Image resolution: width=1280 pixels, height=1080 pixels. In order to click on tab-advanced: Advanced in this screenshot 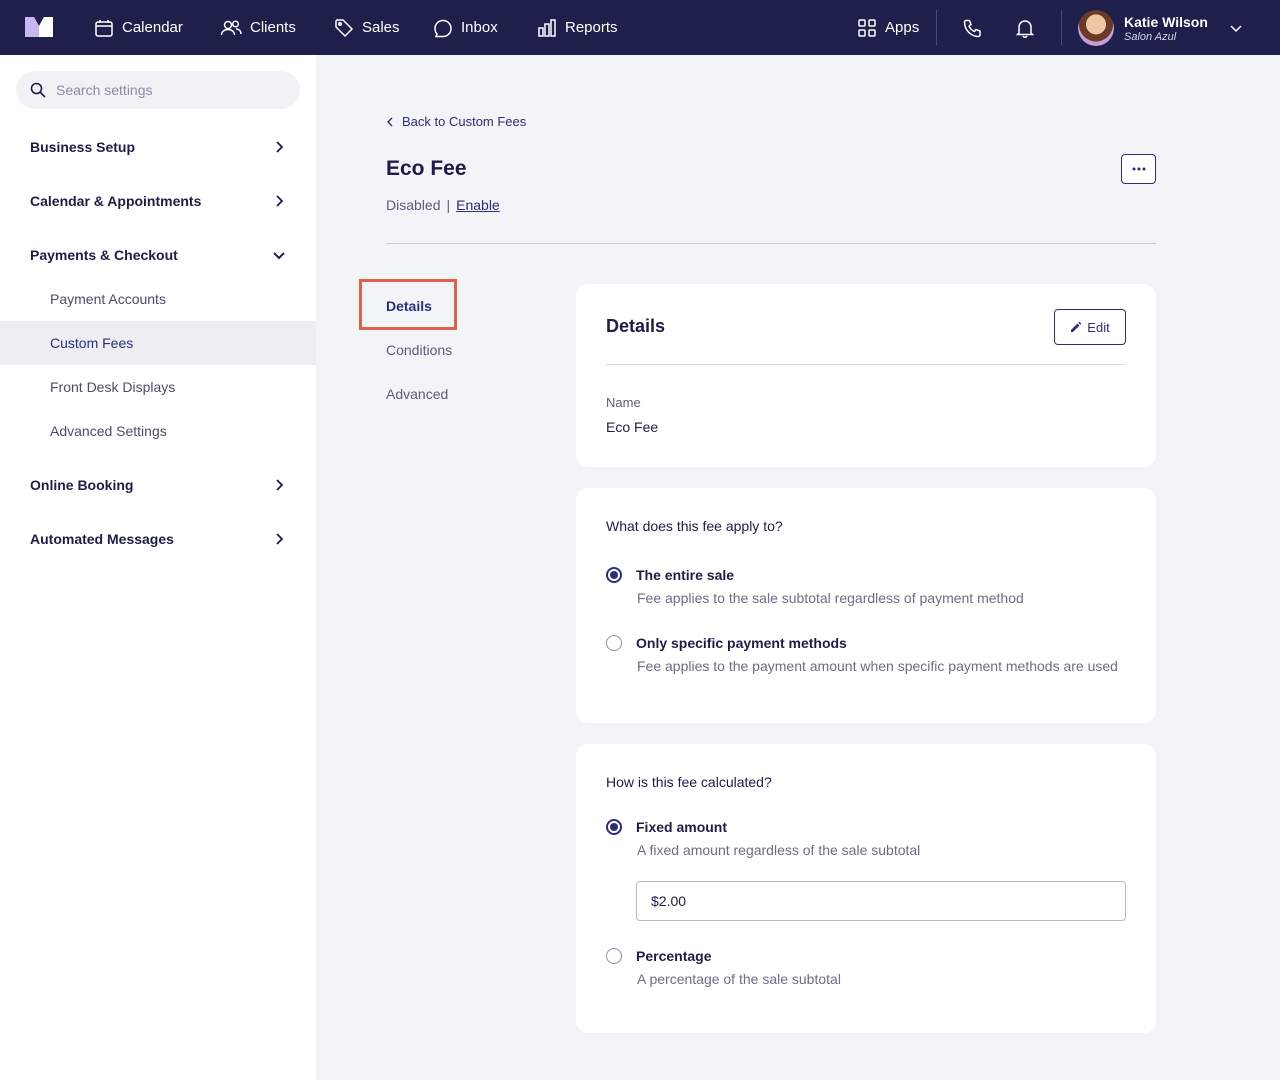, I will do `click(417, 394)`.